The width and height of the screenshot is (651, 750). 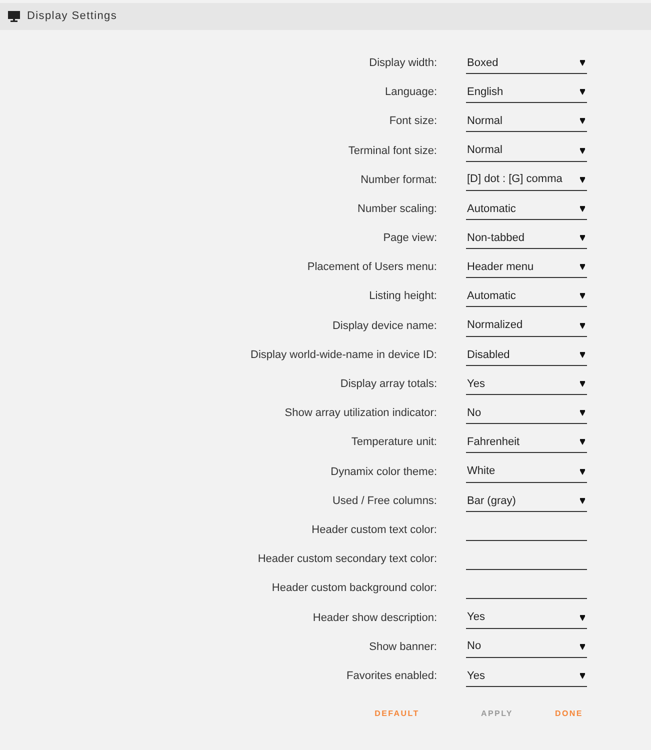 What do you see at coordinates (354, 588) in the screenshot?
I see `field-label: Header custom background color:` at bounding box center [354, 588].